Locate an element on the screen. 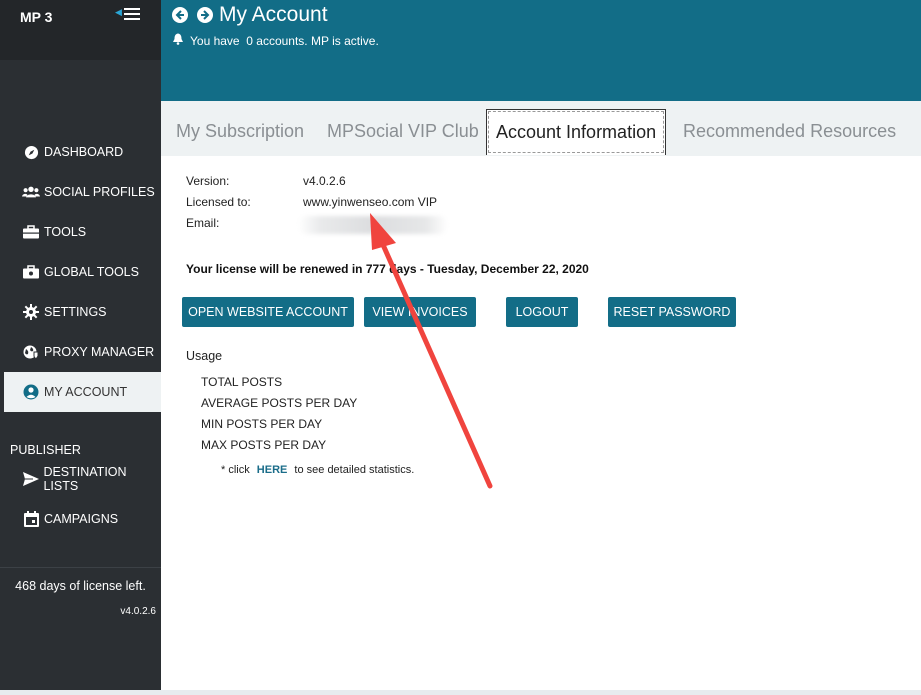 Image resolution: width=921 pixels, height=695 pixels. users-icon is located at coordinates (31, 192).